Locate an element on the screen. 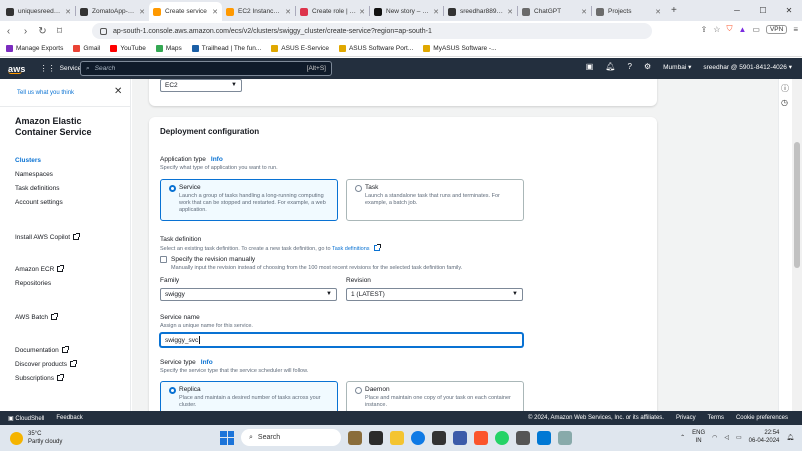  bookmark-item: Manage Exports is located at coordinates (34, 48).